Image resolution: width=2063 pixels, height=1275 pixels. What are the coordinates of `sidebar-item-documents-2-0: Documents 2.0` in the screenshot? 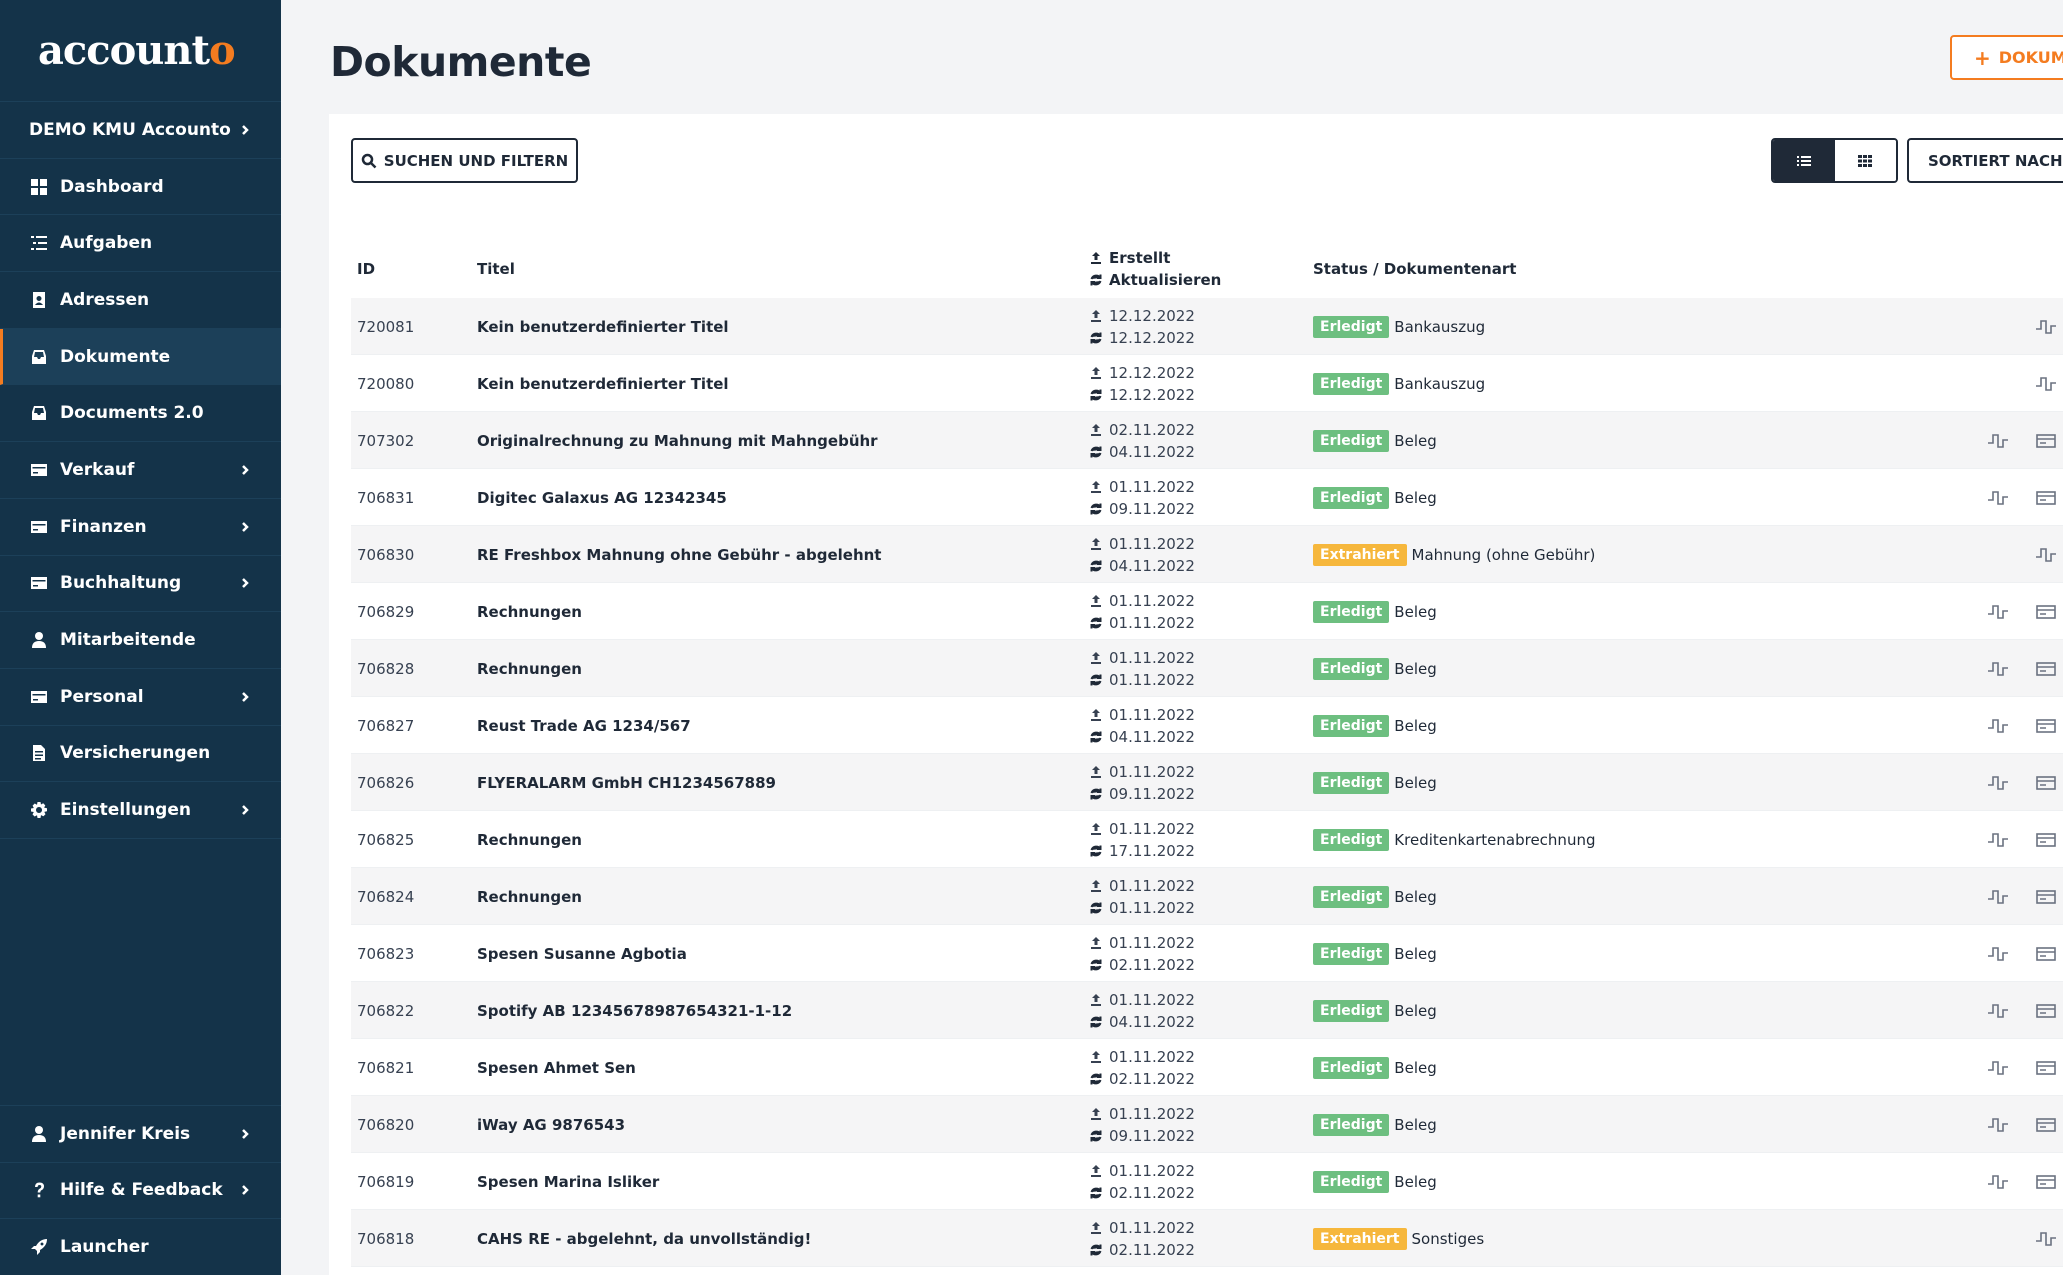 It's located at (140, 414).